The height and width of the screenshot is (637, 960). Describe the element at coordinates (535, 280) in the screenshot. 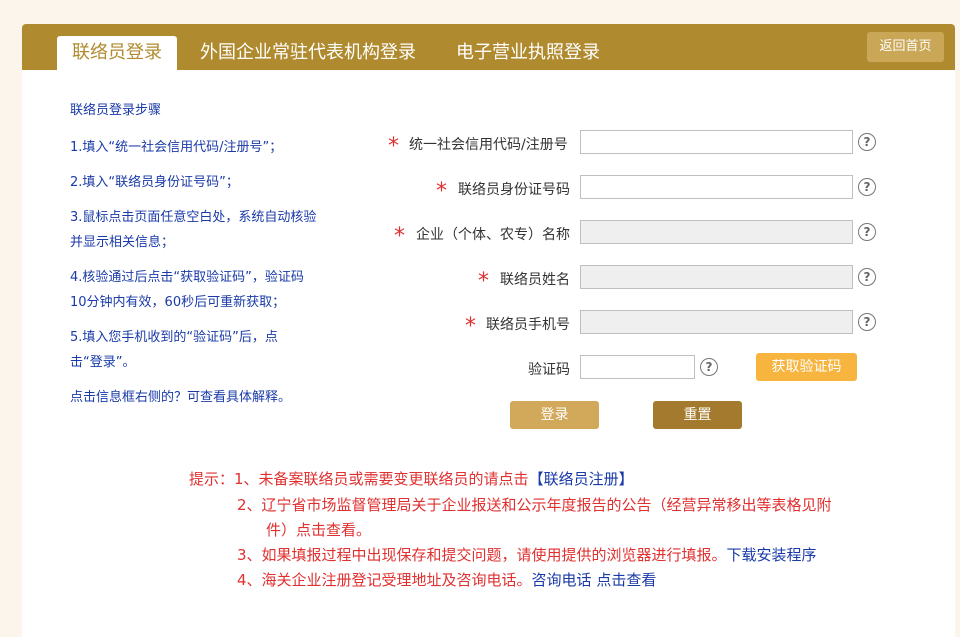

I see `liaison-name-label: 联络员姓名` at that location.